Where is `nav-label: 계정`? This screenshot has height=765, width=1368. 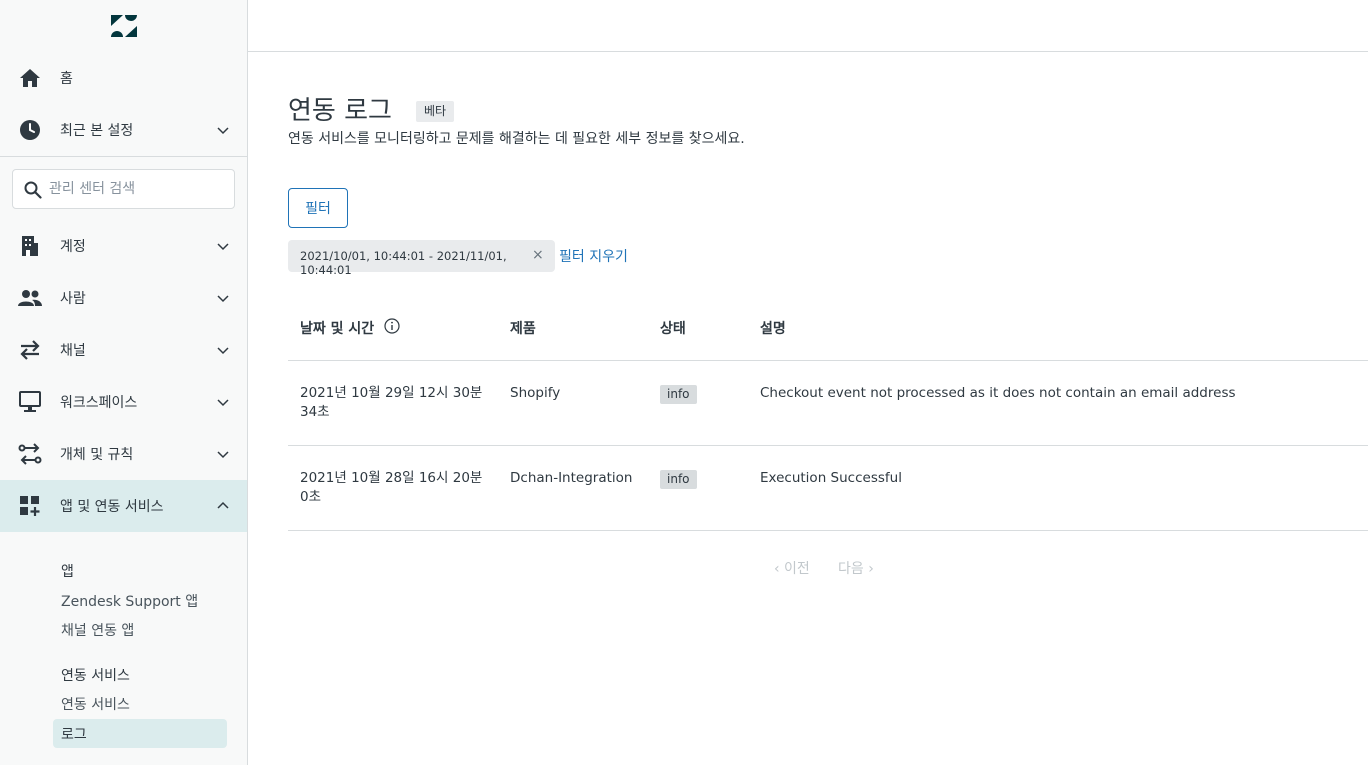 nav-label: 계정 is located at coordinates (73, 247).